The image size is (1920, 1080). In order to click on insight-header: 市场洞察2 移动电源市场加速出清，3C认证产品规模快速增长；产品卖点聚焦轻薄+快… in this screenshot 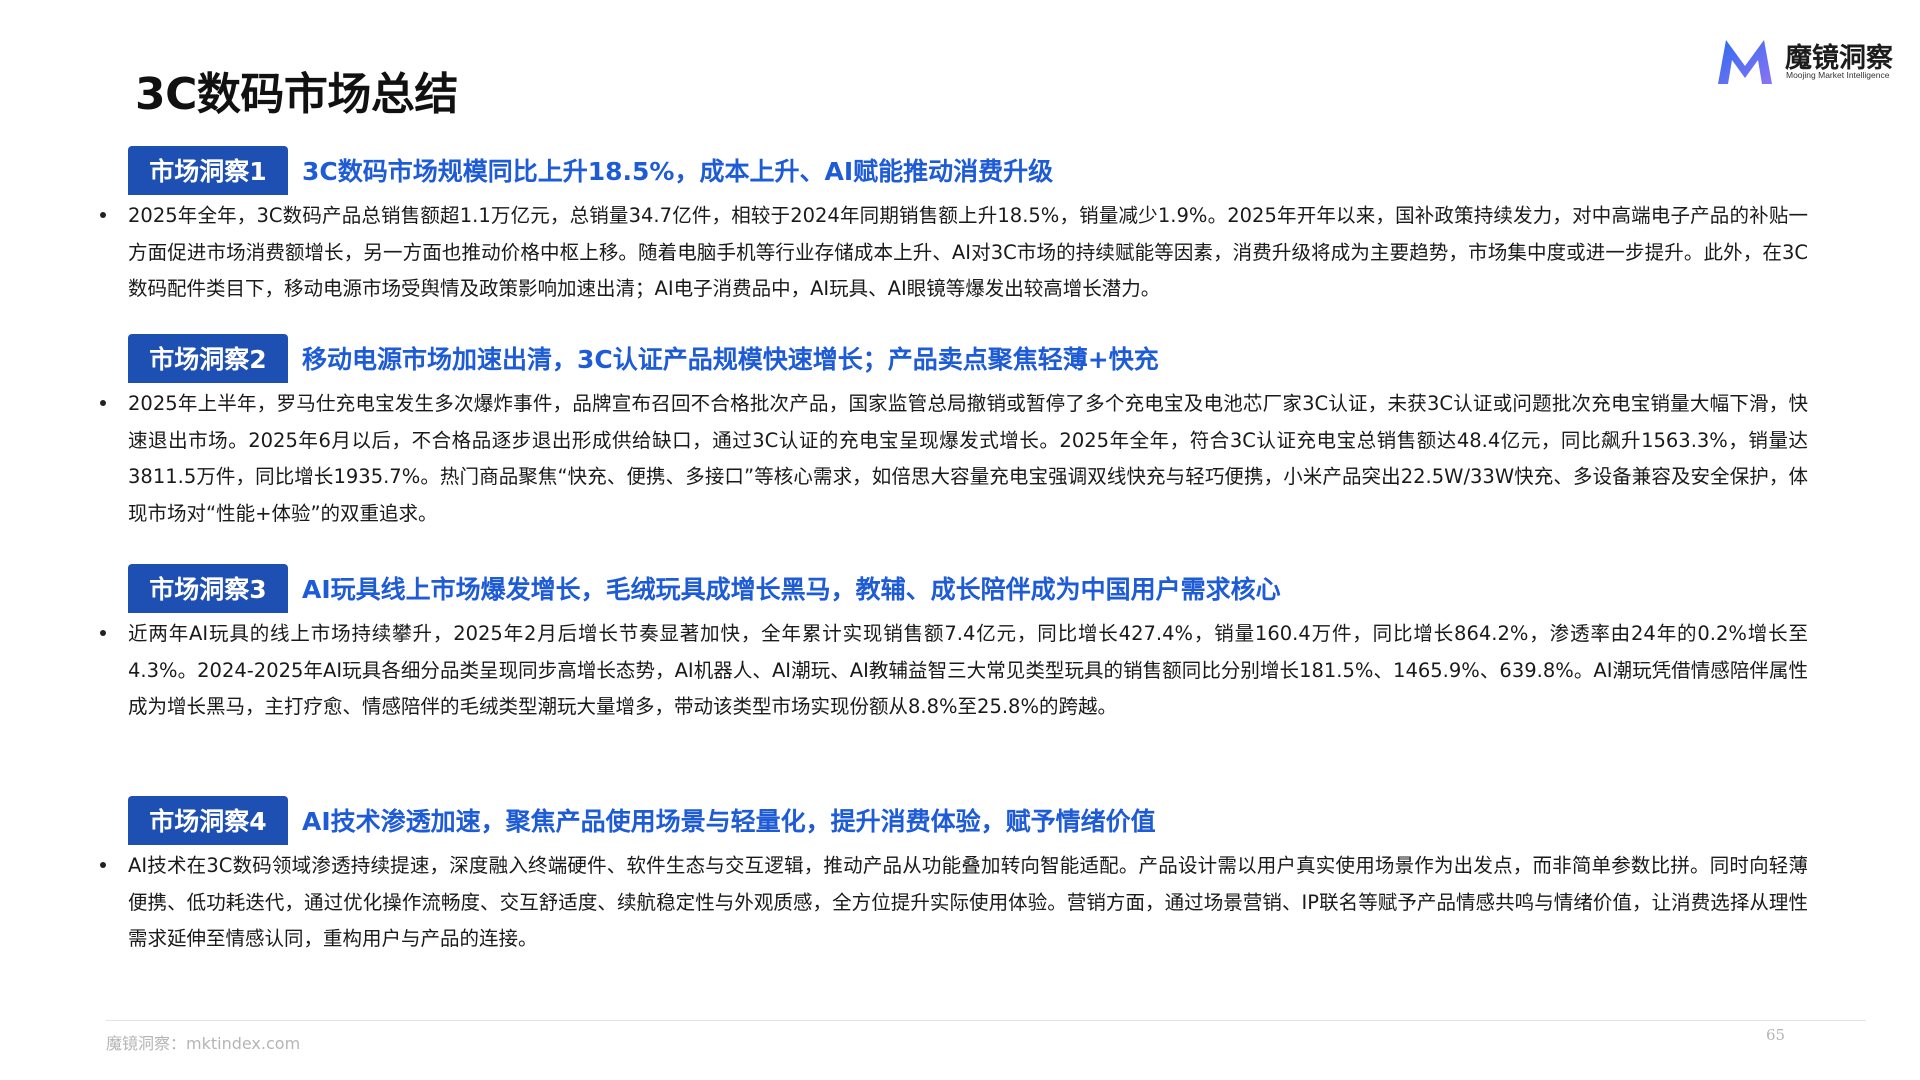, I will do `click(1018, 358)`.